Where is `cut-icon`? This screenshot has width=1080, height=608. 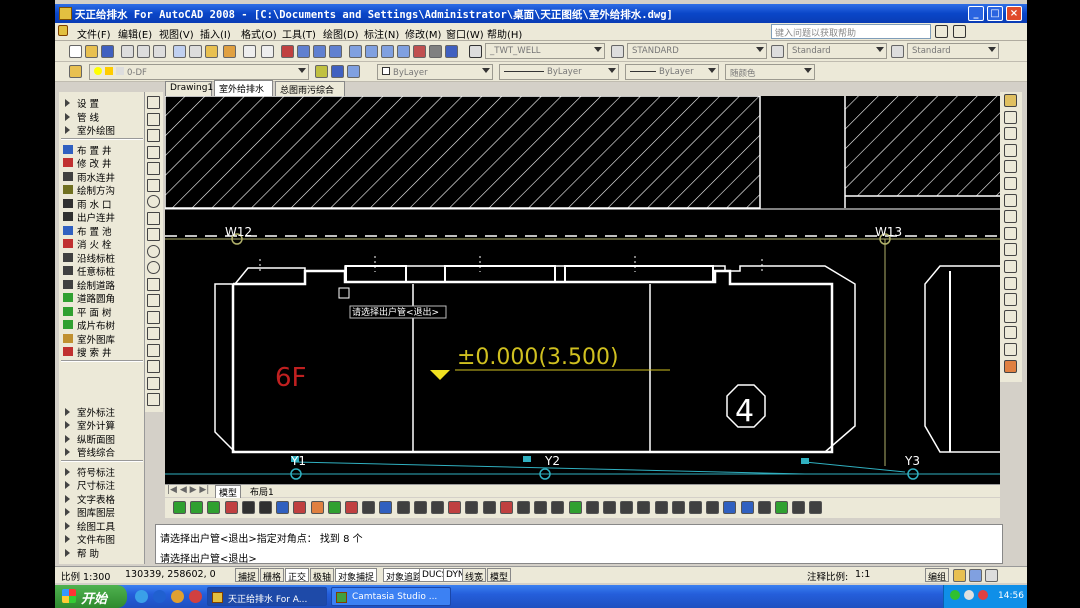 cut-icon is located at coordinates (179, 51).